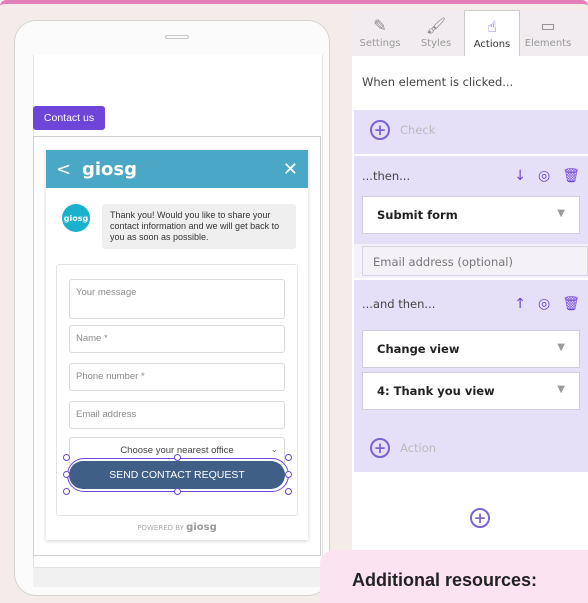 The image size is (588, 603). What do you see at coordinates (418, 448) in the screenshot?
I see `action-label: Action` at bounding box center [418, 448].